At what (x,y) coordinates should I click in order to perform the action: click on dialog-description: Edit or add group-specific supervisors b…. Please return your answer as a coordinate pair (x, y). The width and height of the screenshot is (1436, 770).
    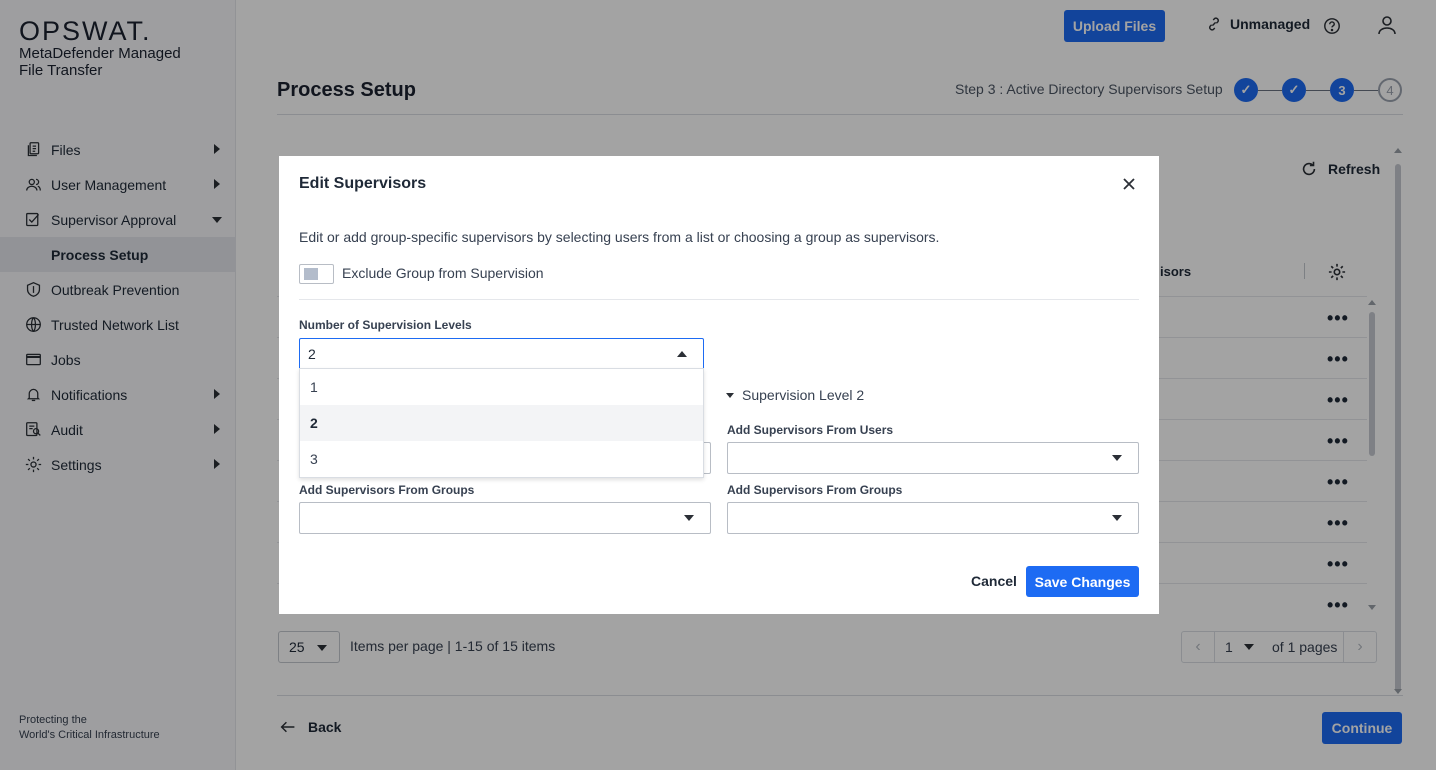
    Looking at the image, I should click on (619, 237).